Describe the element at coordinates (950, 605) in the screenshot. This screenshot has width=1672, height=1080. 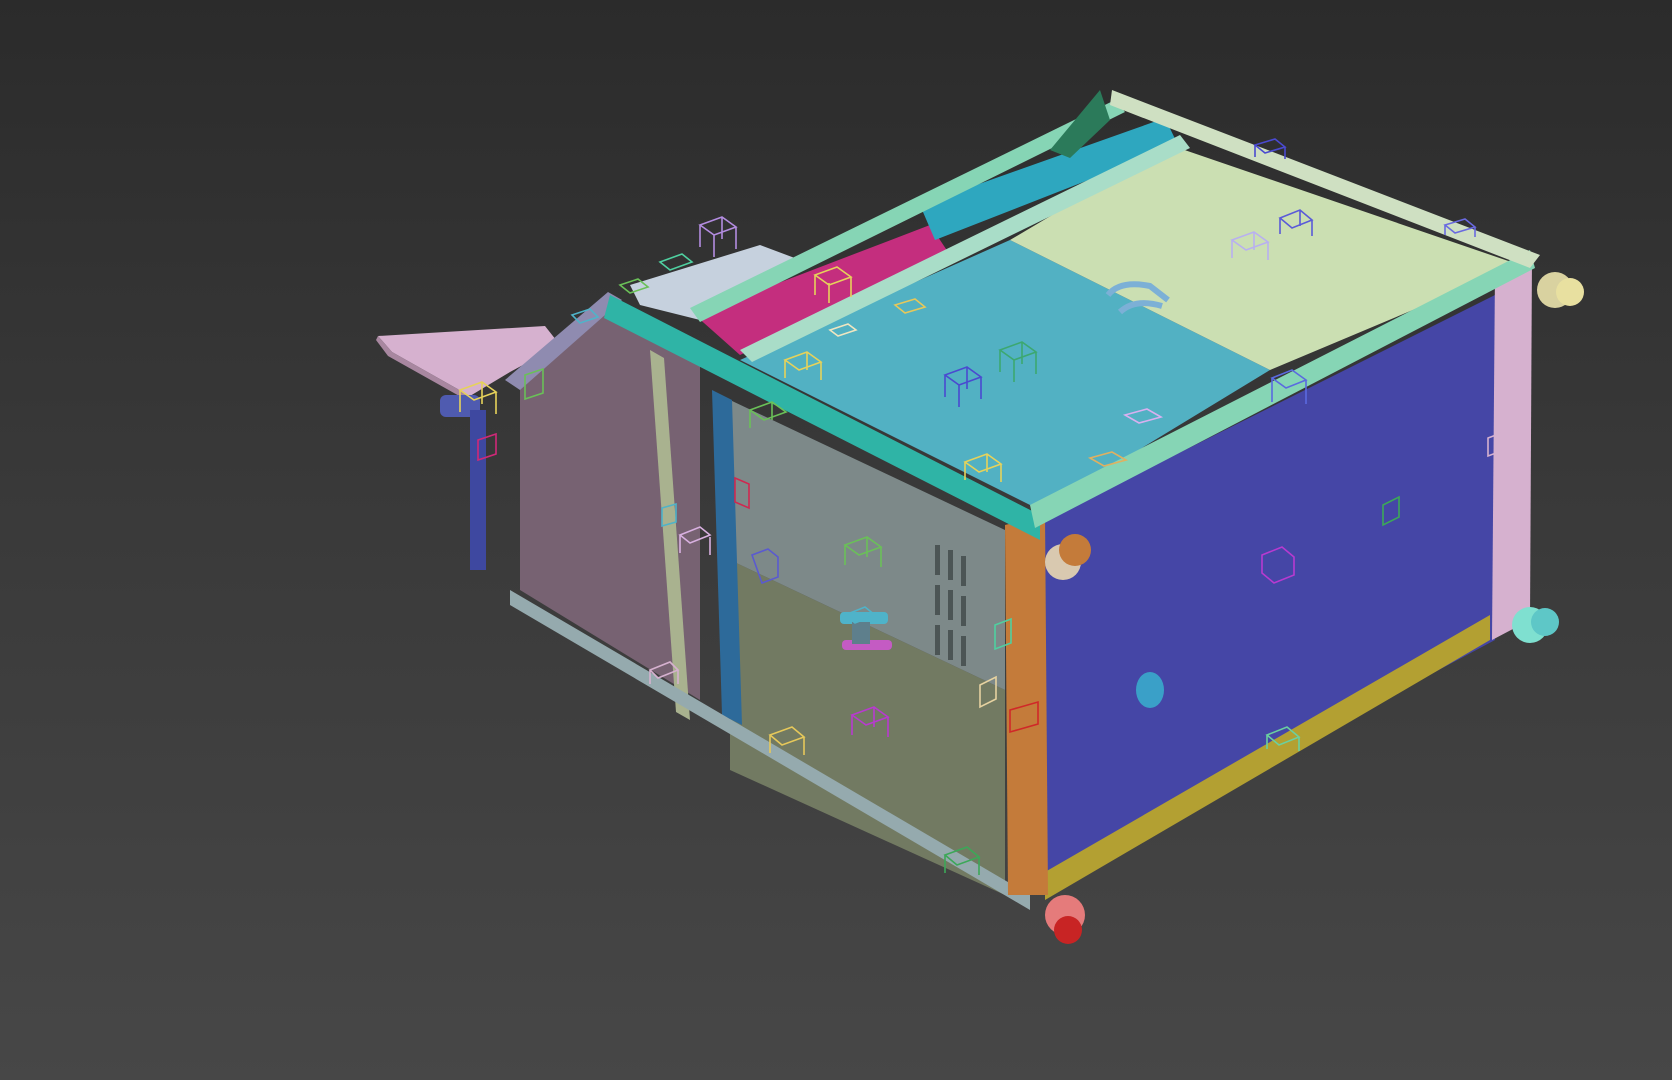
I see `vent-slot-icon` at that location.